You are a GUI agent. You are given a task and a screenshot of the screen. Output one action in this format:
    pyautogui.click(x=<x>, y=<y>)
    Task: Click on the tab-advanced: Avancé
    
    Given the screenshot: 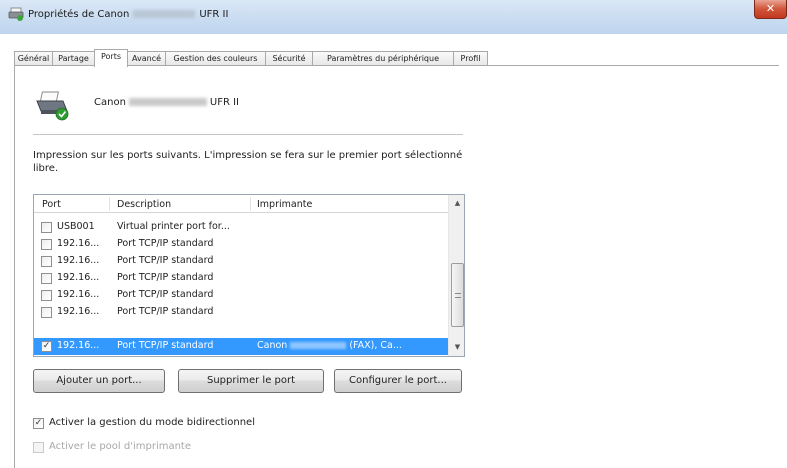 What is the action you would take?
    pyautogui.click(x=146, y=58)
    